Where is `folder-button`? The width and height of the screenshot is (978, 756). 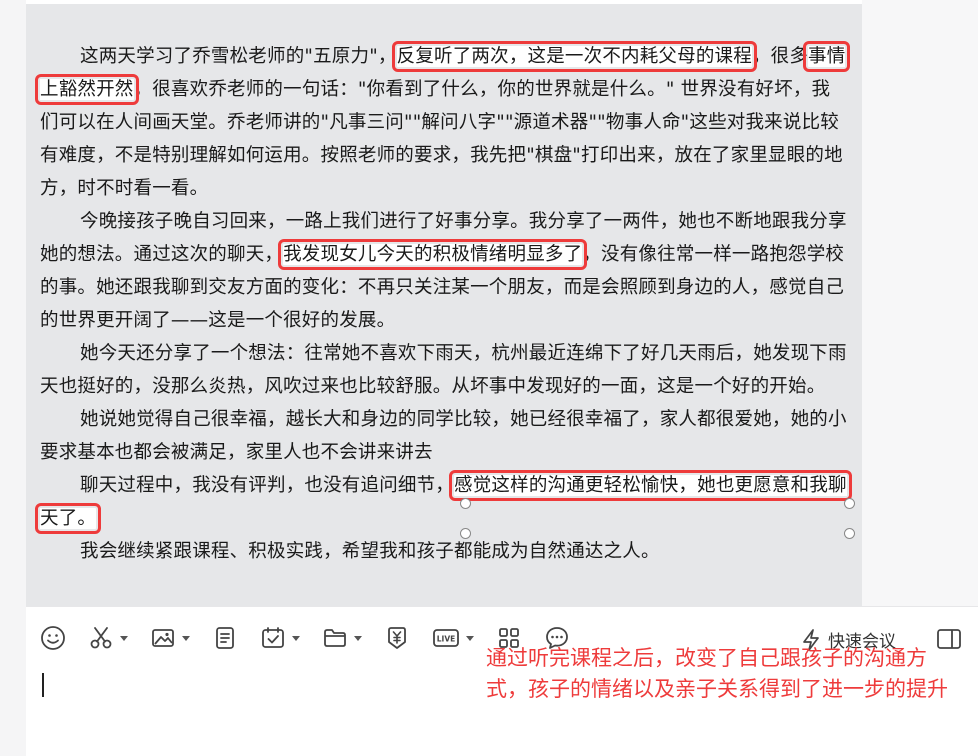
folder-button is located at coordinates (342, 638).